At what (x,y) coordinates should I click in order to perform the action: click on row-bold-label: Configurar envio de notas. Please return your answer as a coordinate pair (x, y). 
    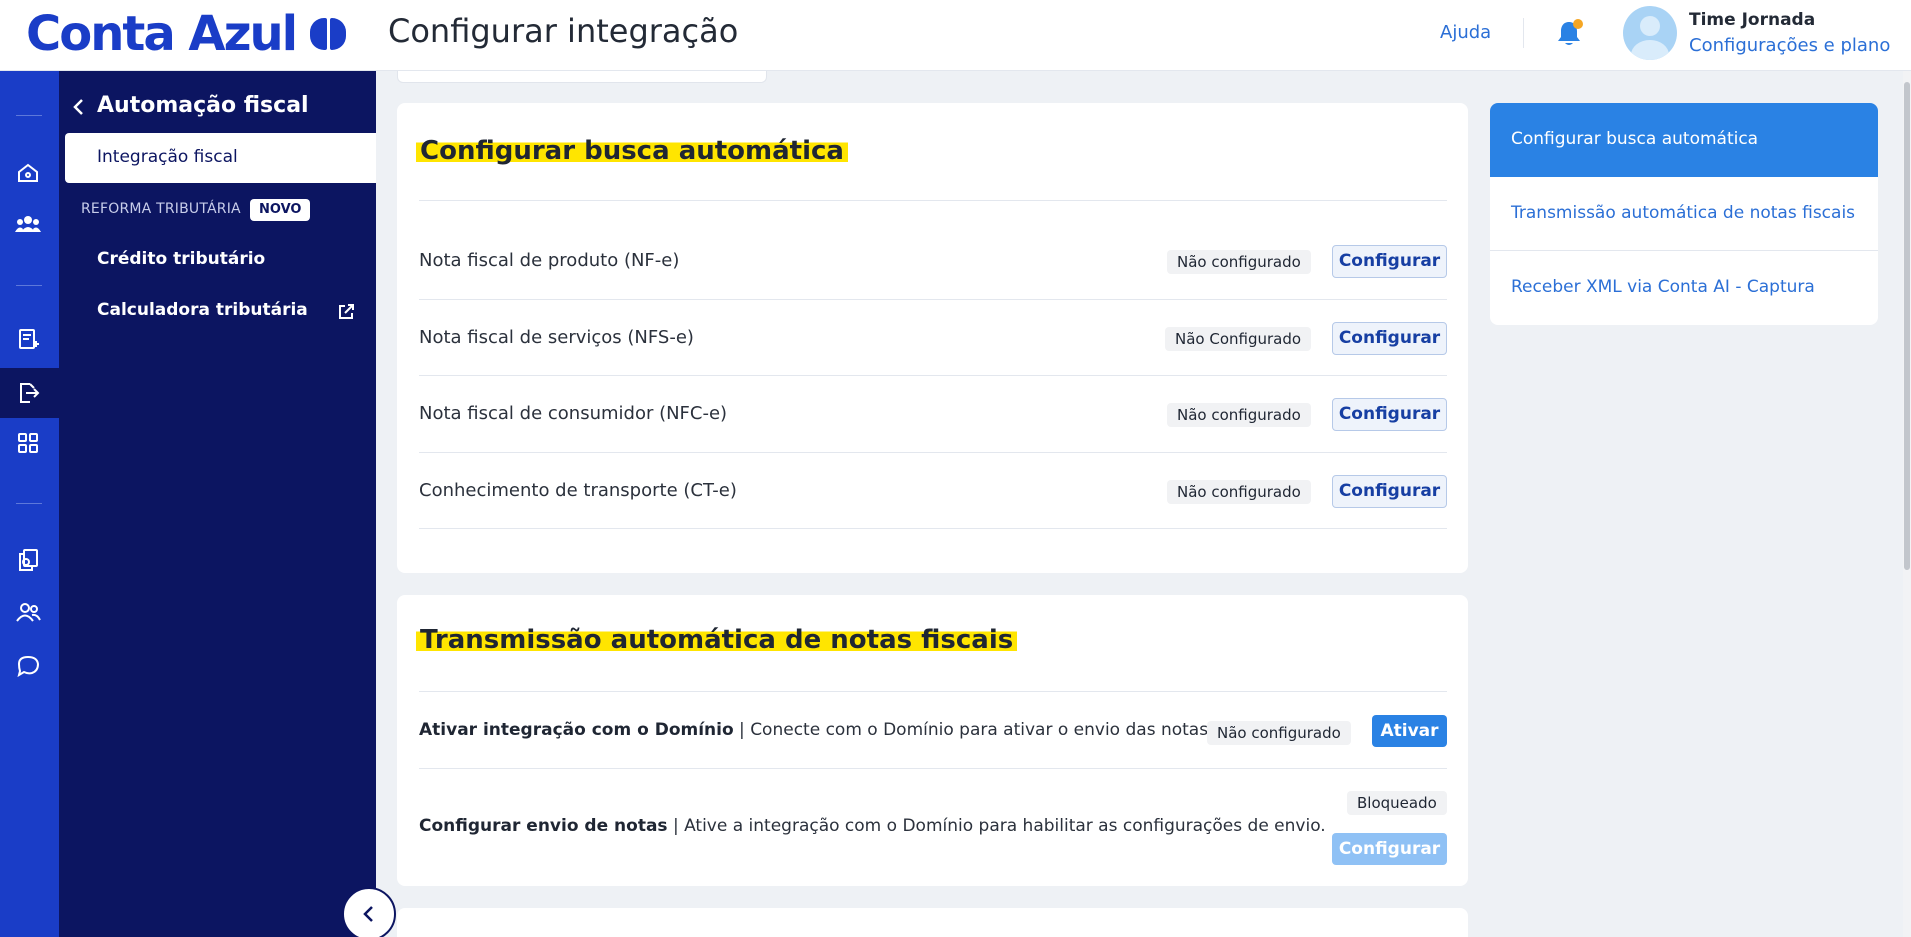
    Looking at the image, I should click on (543, 826).